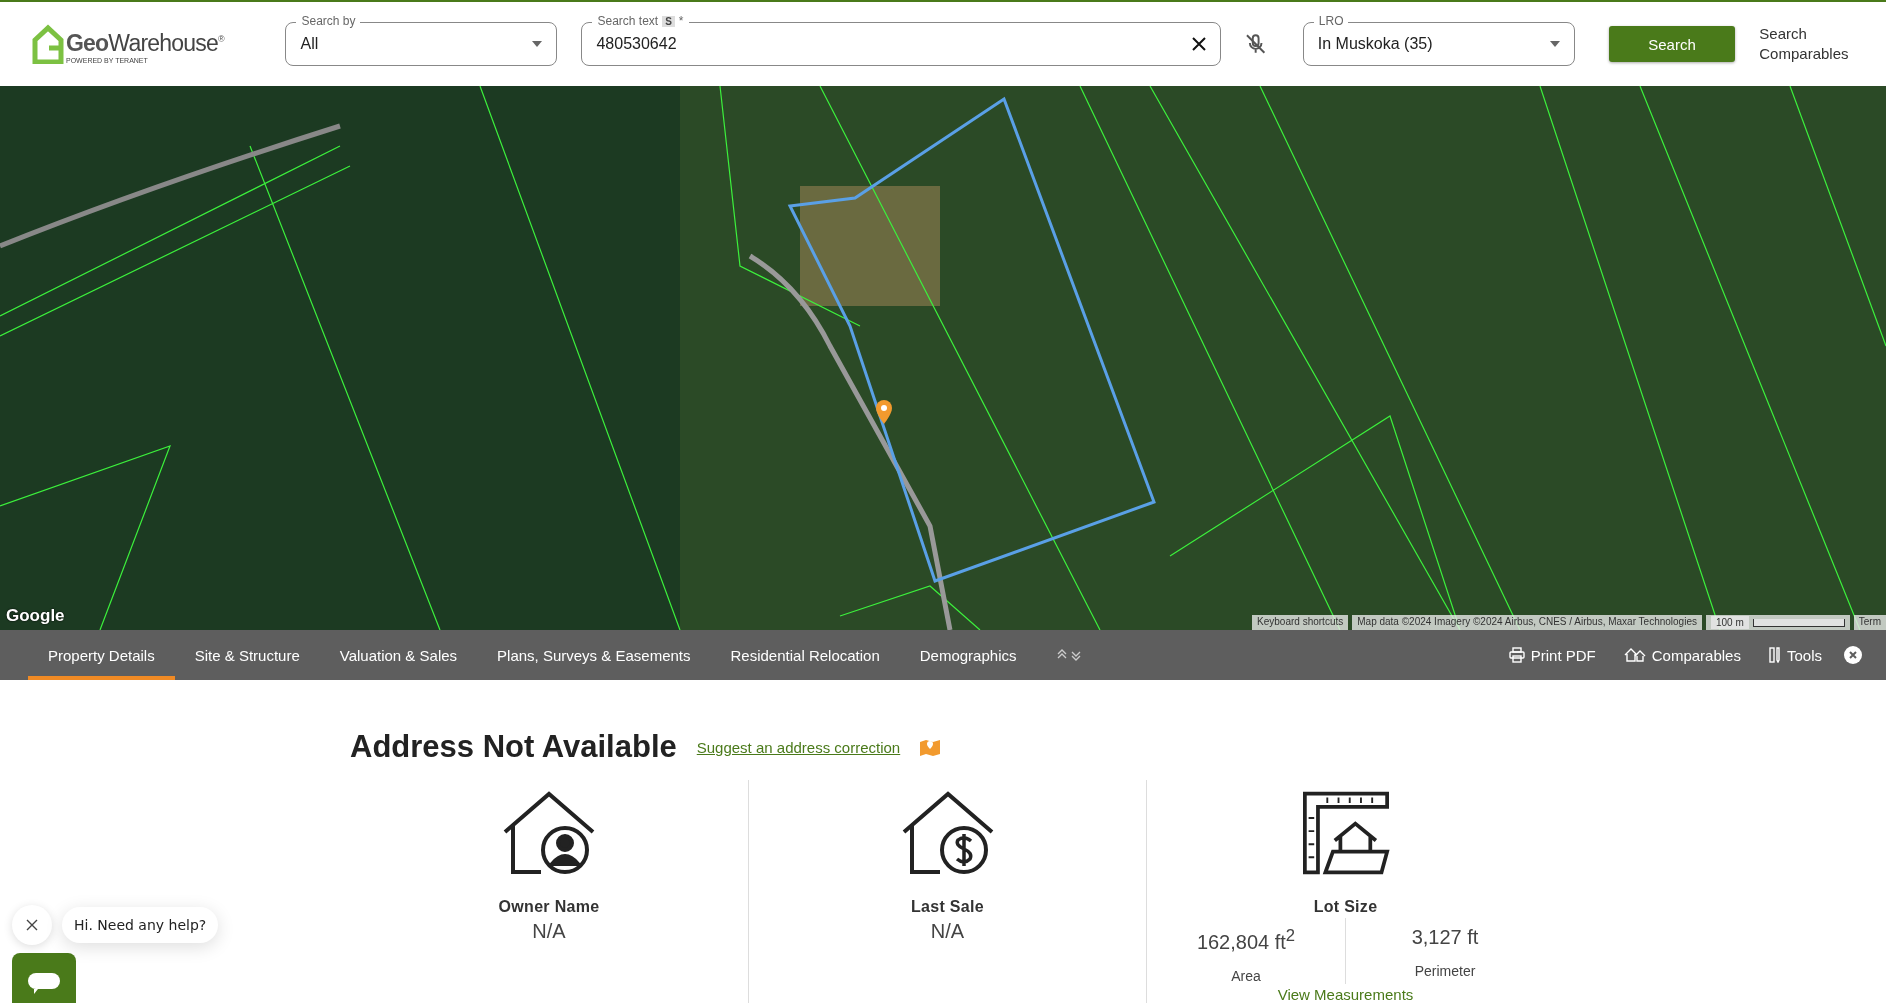  What do you see at coordinates (48, 44) in the screenshot?
I see `house-logo-icon` at bounding box center [48, 44].